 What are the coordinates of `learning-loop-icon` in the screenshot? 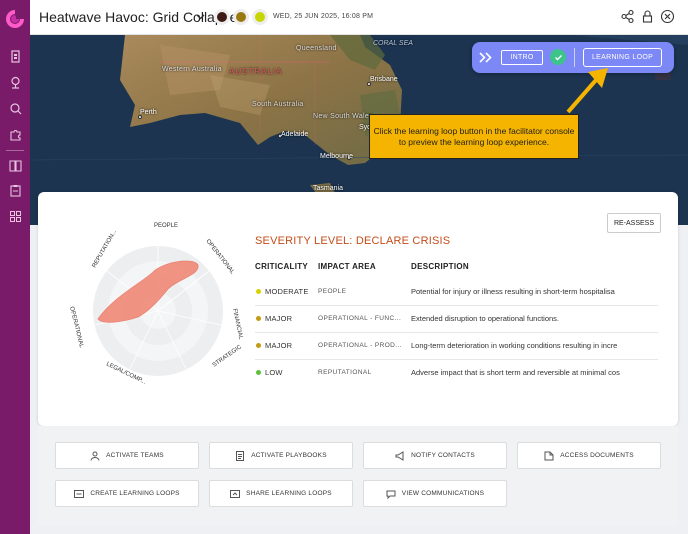 It's located at (79, 493).